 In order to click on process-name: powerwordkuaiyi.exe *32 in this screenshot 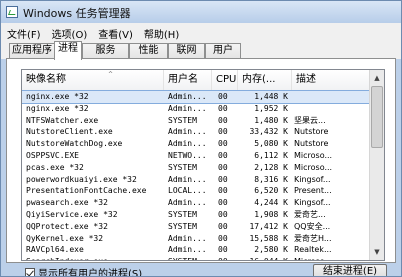, I will do `click(81, 179)`.